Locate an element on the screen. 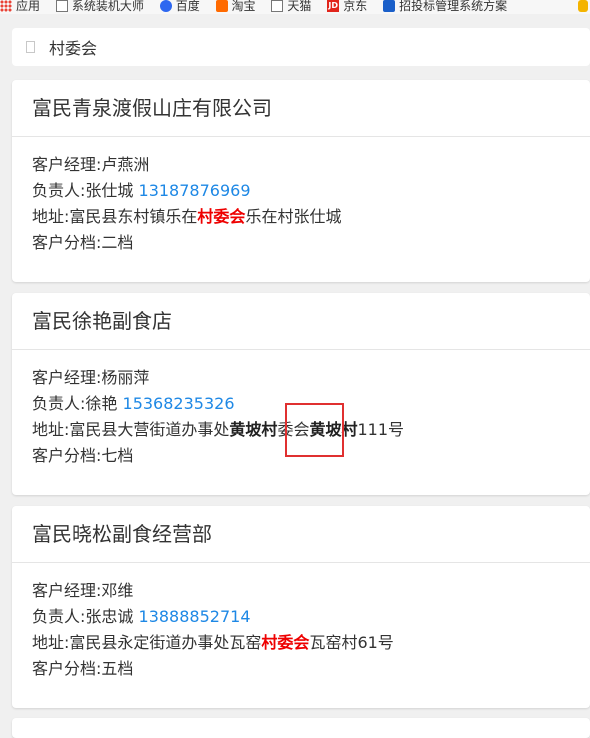  person-line: 负责人:张仕城 13187876969 is located at coordinates (186, 191).